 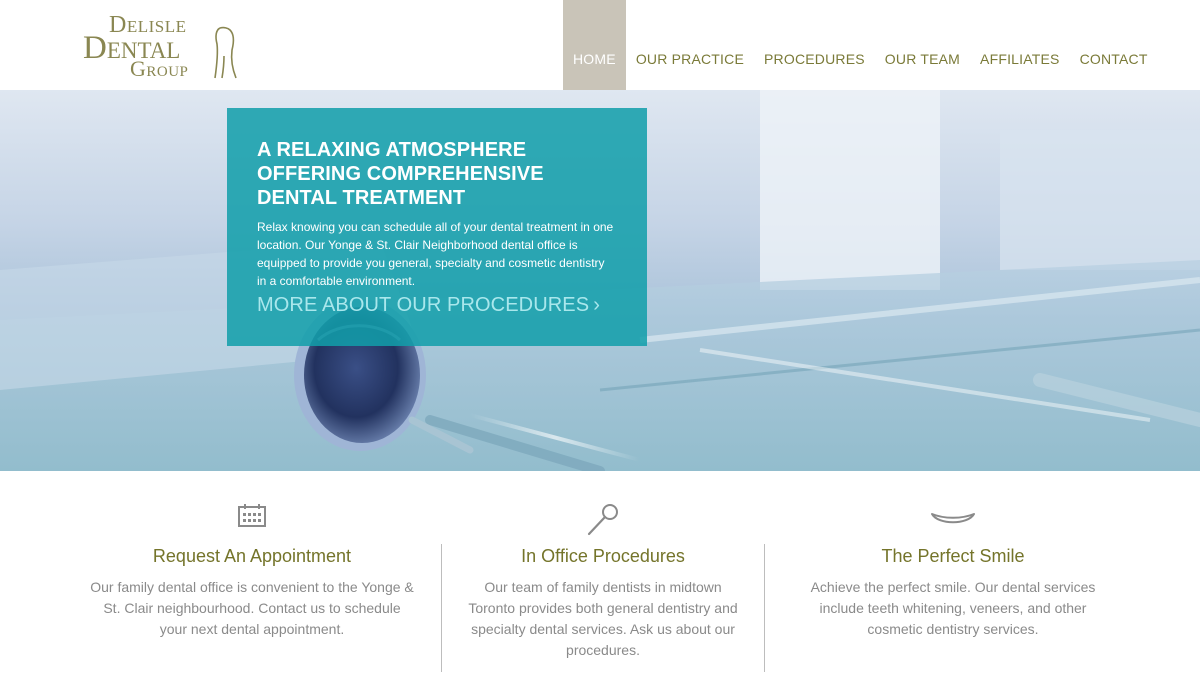 I want to click on nav-contact: CONTACT, so click(x=1114, y=45).